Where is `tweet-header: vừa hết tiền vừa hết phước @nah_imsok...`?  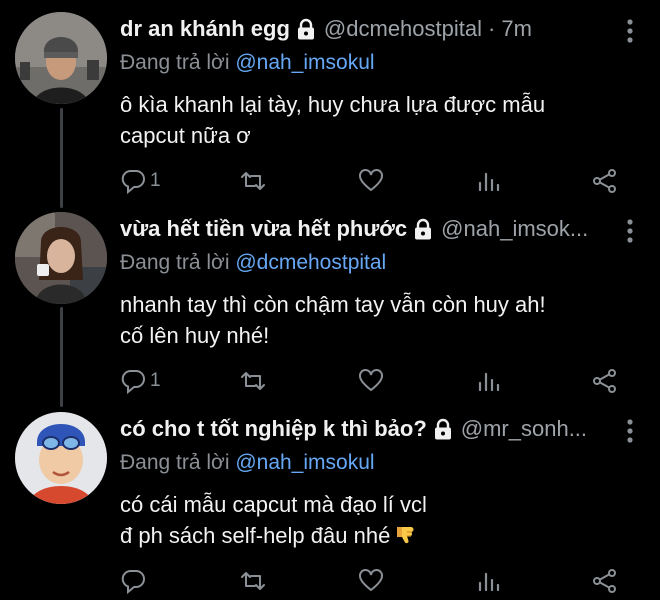
tweet-header: vừa hết tiền vừa hết phước @nah_imsok... is located at coordinates (362, 229).